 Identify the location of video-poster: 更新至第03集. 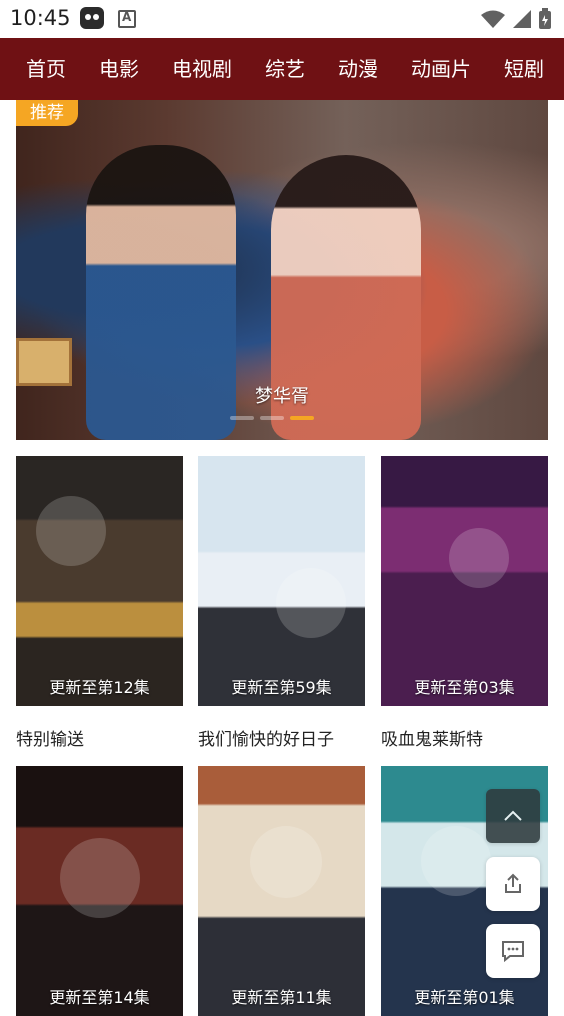
(464, 581).